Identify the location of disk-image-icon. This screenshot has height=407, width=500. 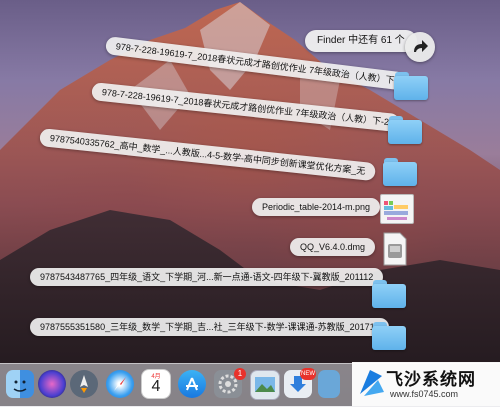
(395, 249).